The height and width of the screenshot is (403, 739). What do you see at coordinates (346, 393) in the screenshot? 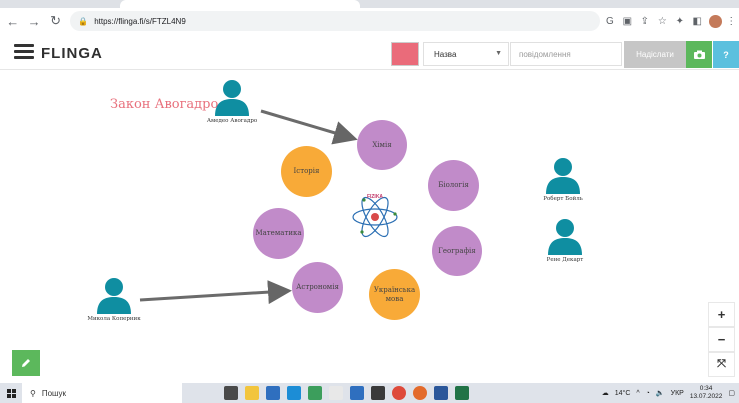
I see `taskbar-apps` at bounding box center [346, 393].